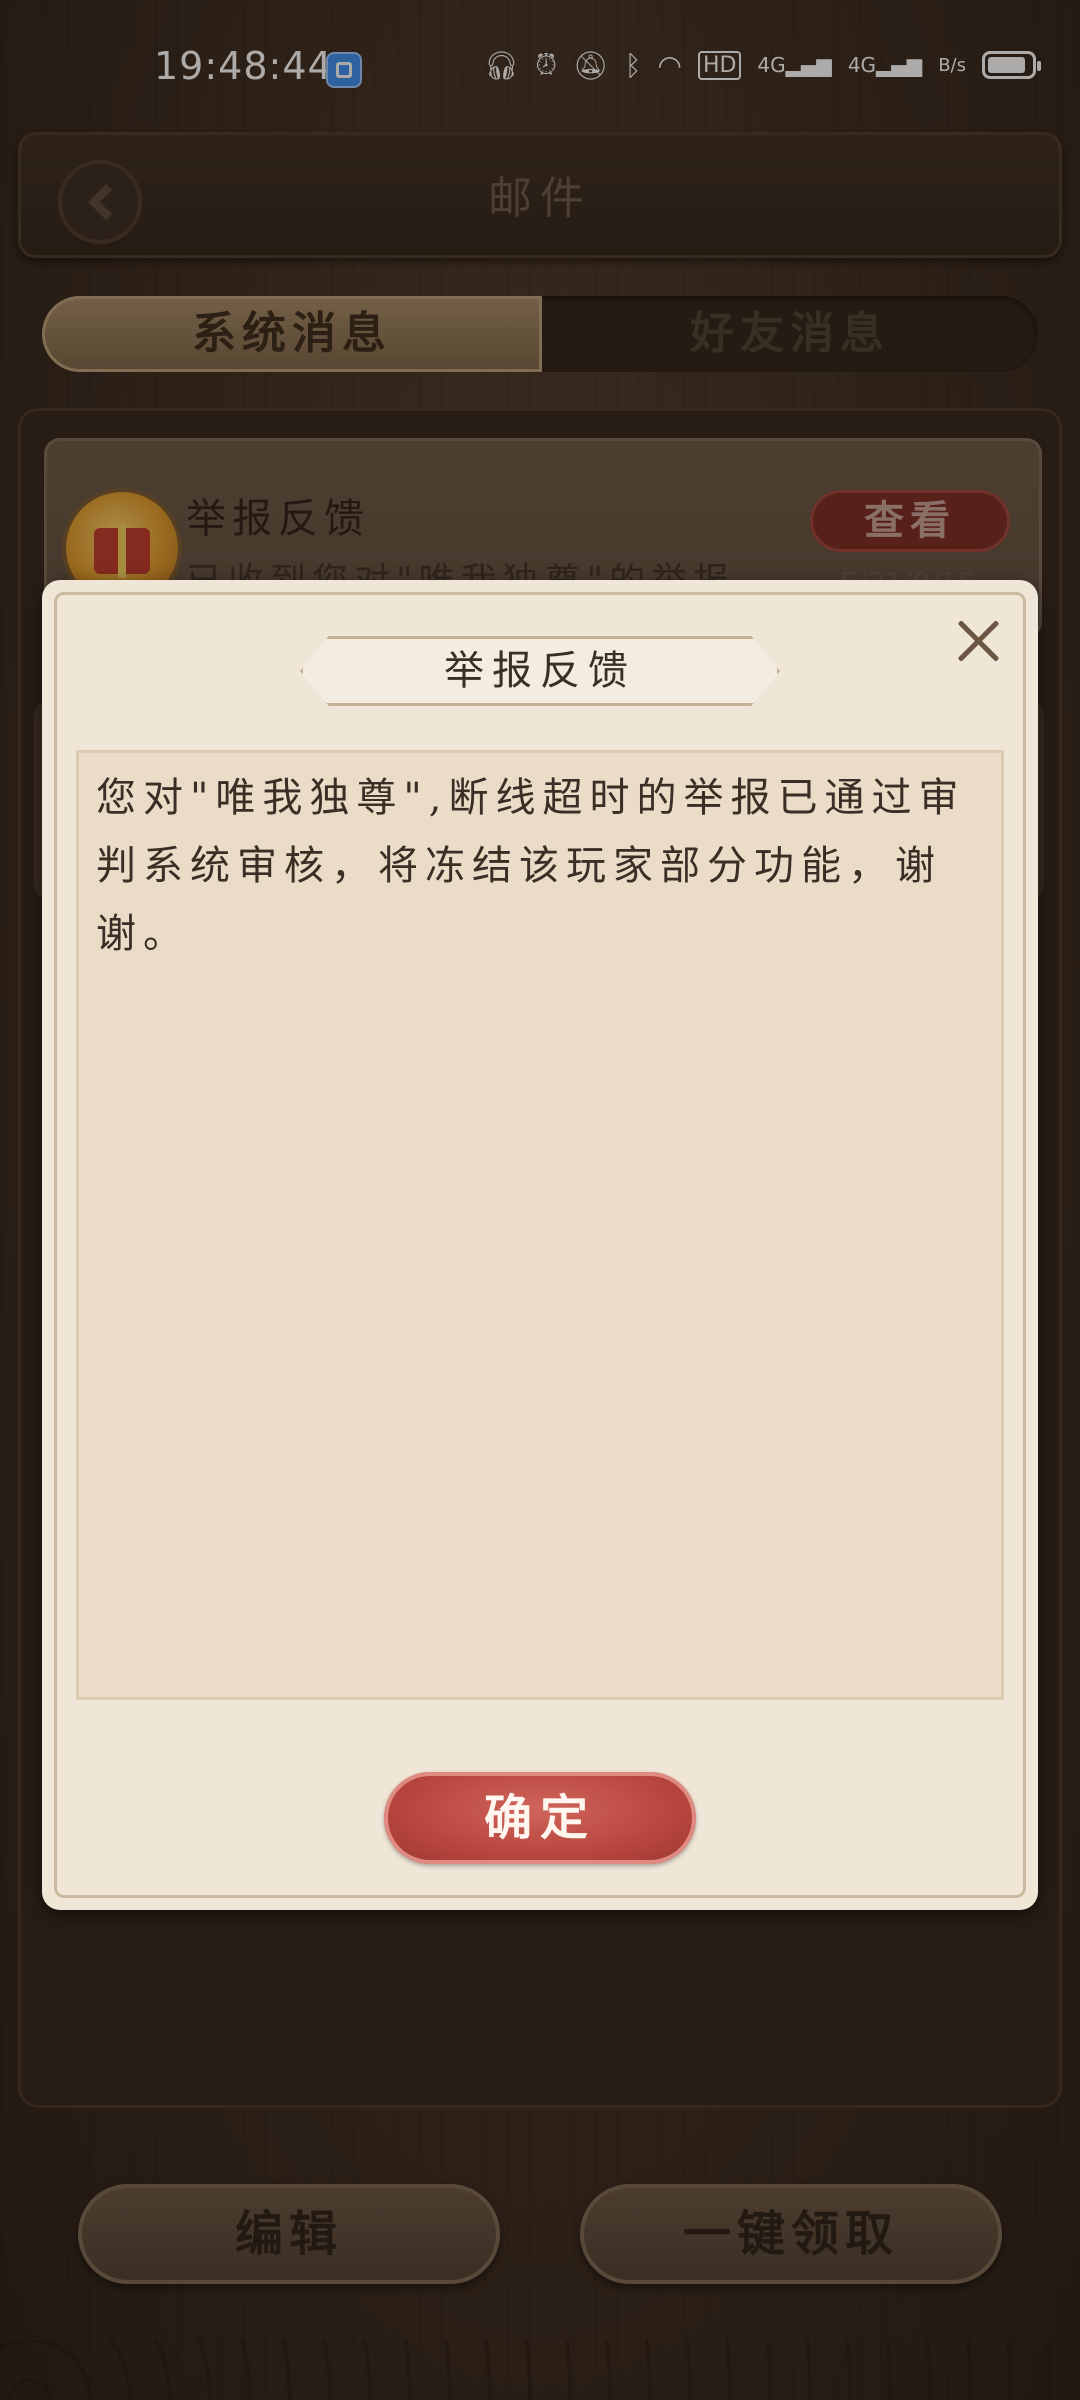  I want to click on dialog-title: 举报反馈, so click(540, 671).